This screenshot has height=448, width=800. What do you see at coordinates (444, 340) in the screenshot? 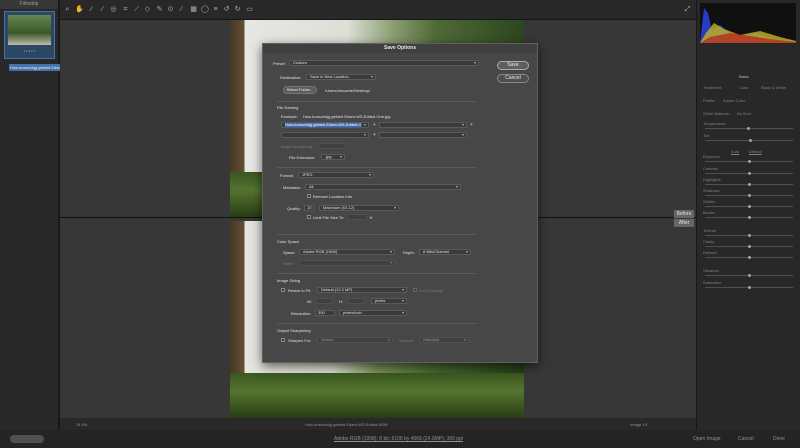
I see `amount-select: Standard` at bounding box center [444, 340].